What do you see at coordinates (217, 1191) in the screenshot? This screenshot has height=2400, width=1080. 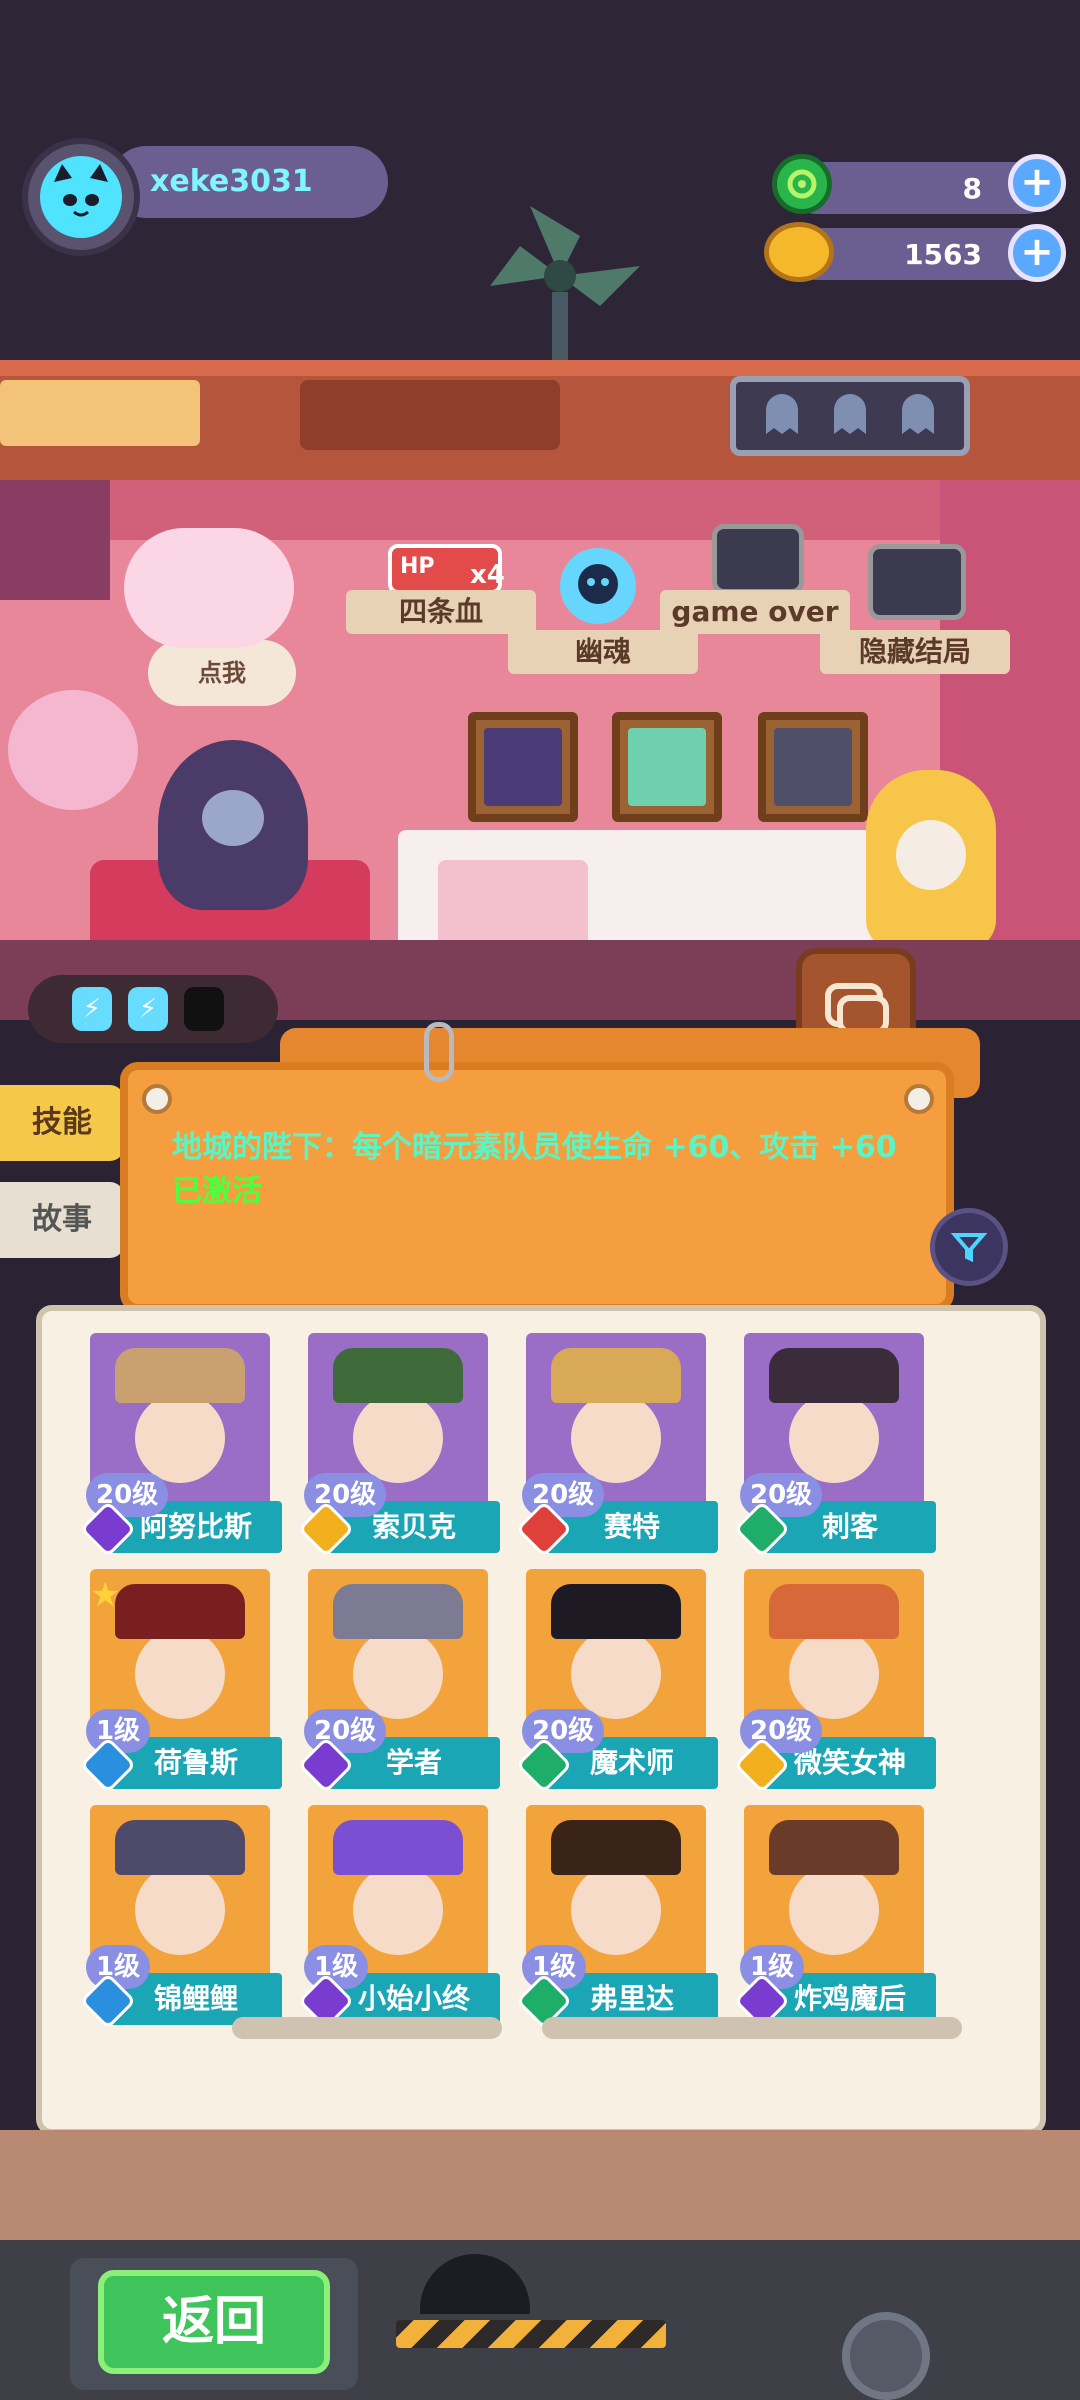 I see `skill-status: 已激活` at bounding box center [217, 1191].